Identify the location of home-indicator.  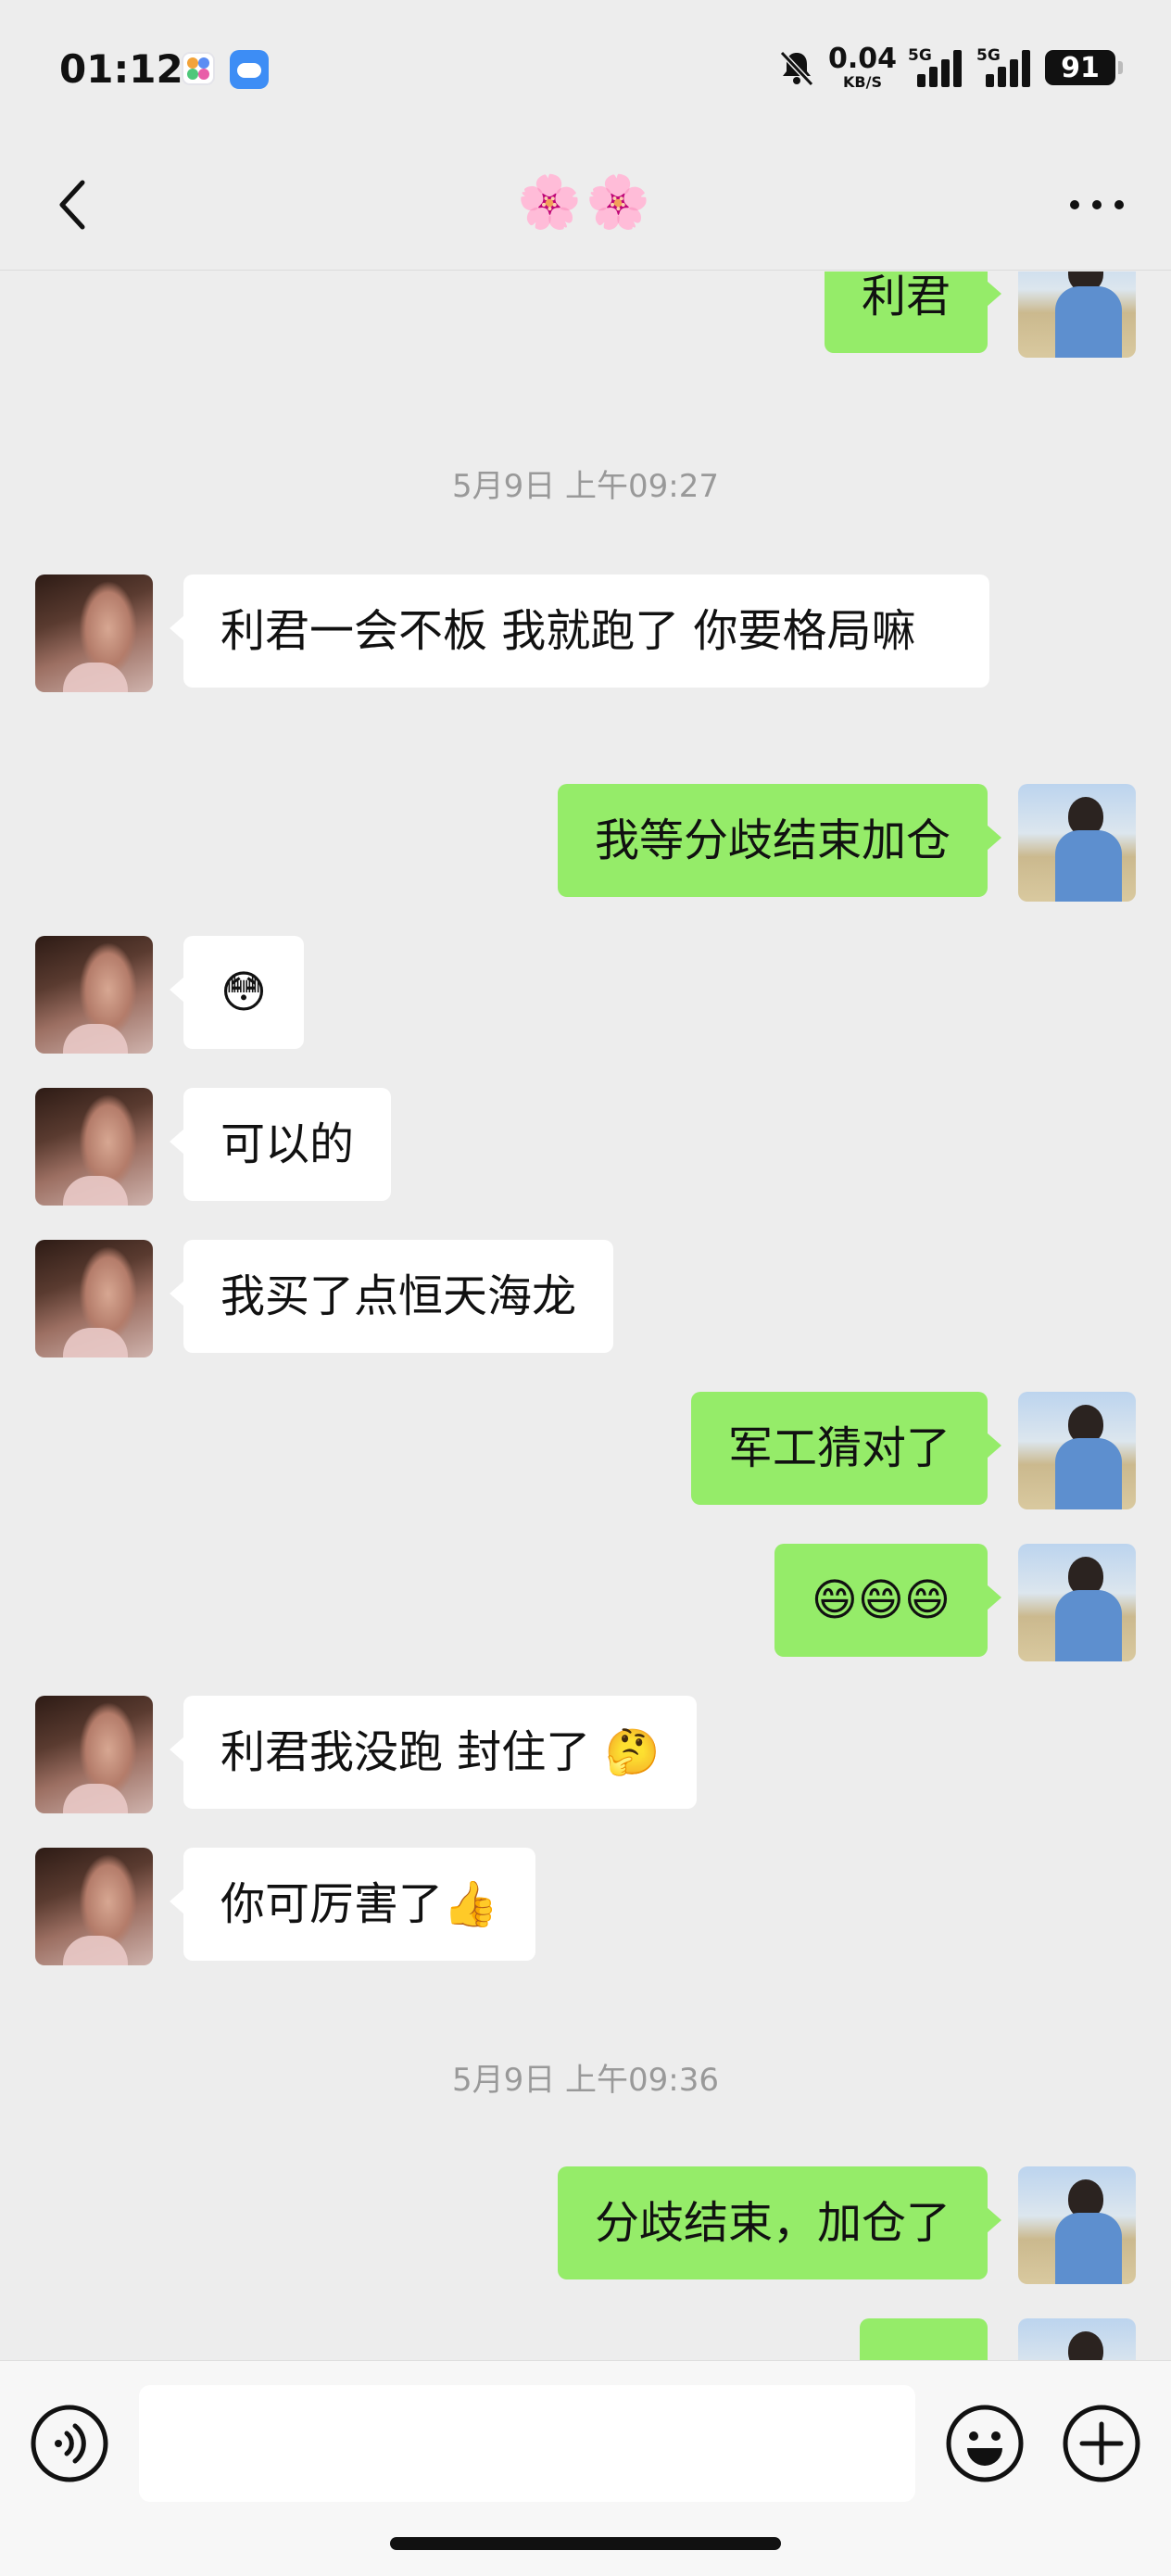
(585, 2543).